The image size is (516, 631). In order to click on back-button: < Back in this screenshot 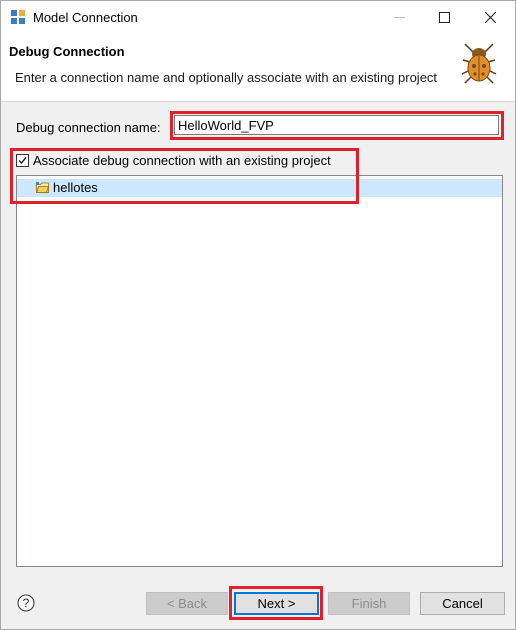, I will do `click(187, 603)`.